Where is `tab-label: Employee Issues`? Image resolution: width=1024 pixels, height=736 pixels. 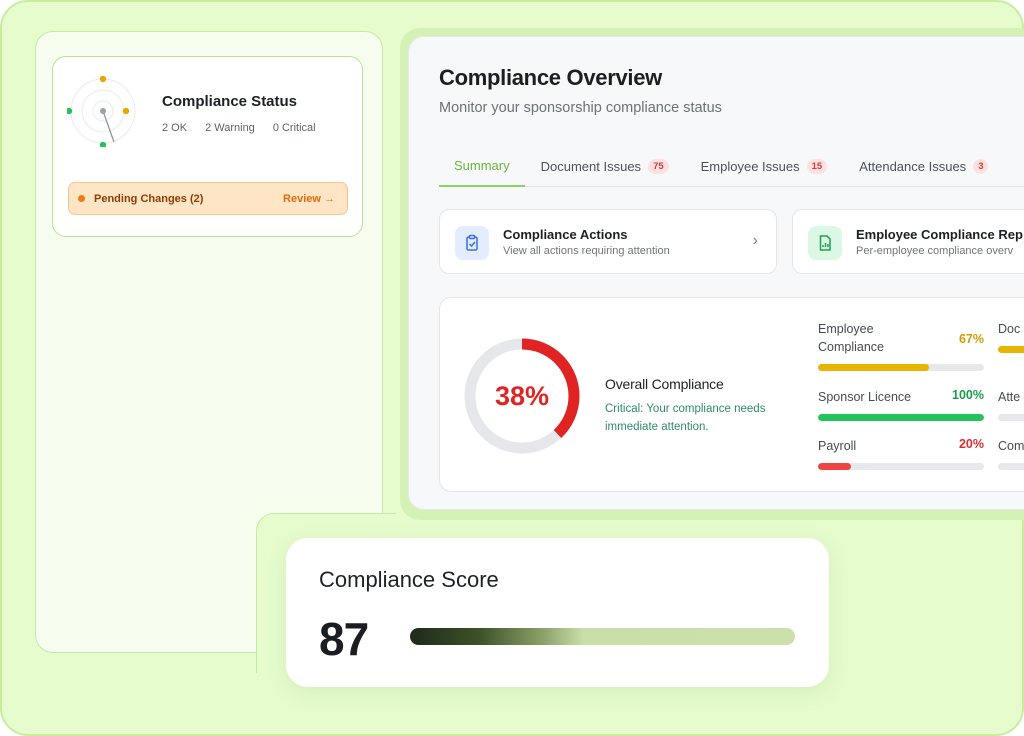
tab-label: Employee Issues is located at coordinates (750, 166).